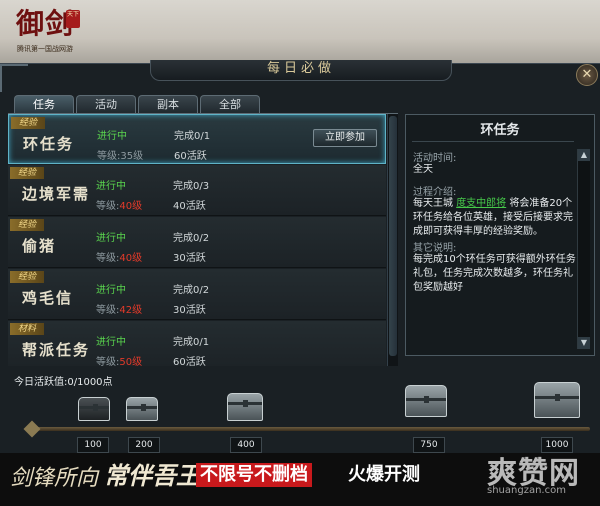 The width and height of the screenshot is (600, 506). I want to click on quest-row: 经验 偷猪 进行中 等级:40级 完成0/2 30活跃, so click(197, 242).